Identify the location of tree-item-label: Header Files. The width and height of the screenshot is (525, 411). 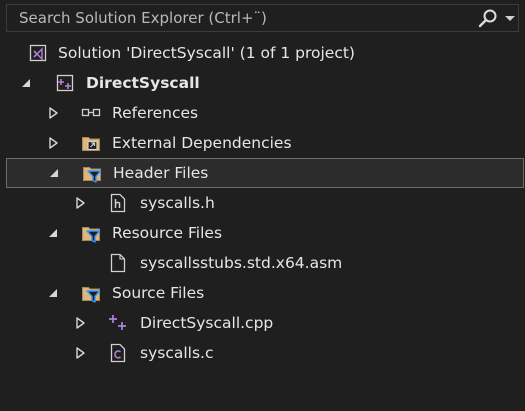
(161, 173).